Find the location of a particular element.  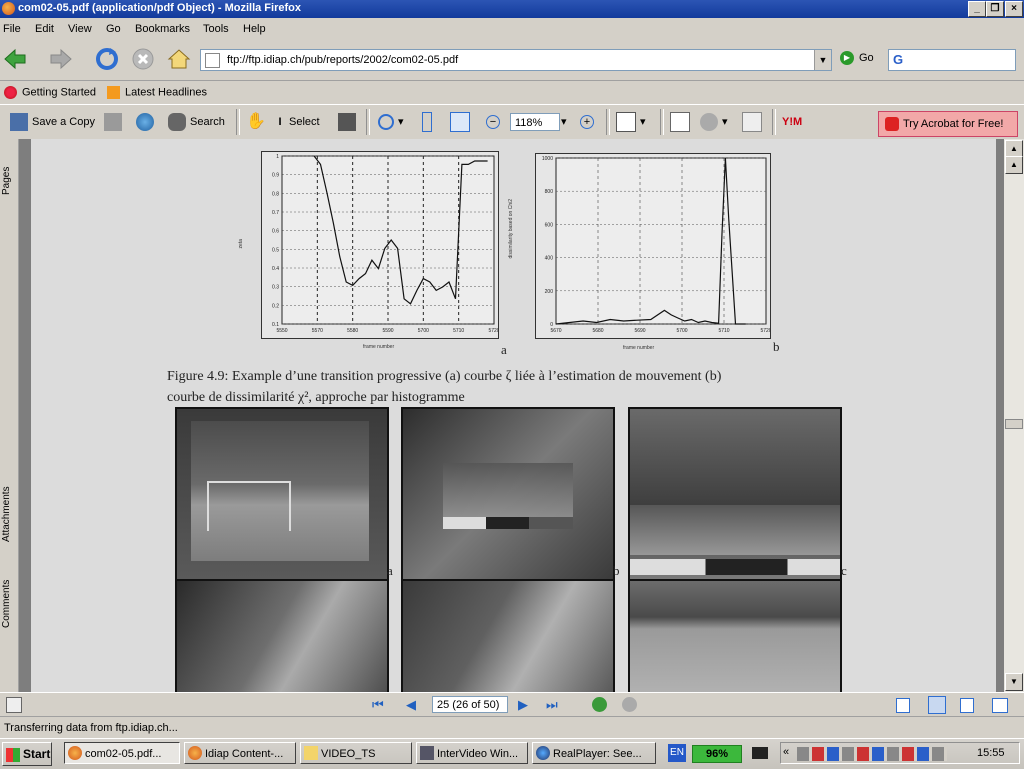

page-layout-button: ▾ is located at coordinates (631, 122).